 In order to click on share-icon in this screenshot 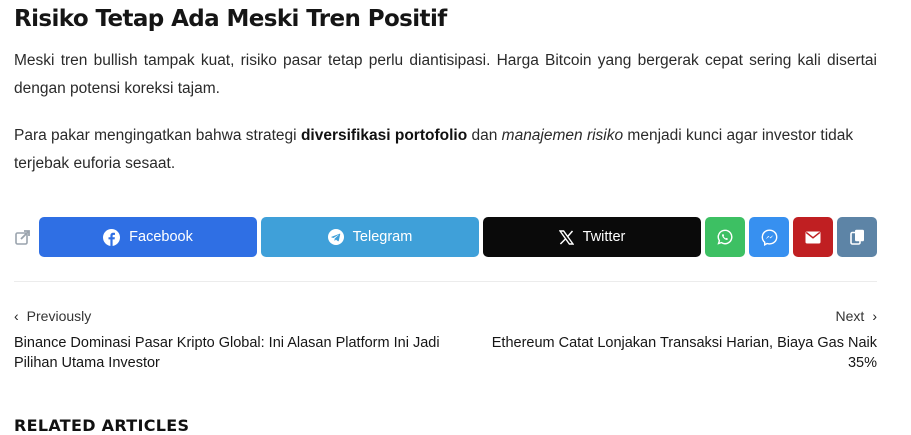, I will do `click(23, 237)`.